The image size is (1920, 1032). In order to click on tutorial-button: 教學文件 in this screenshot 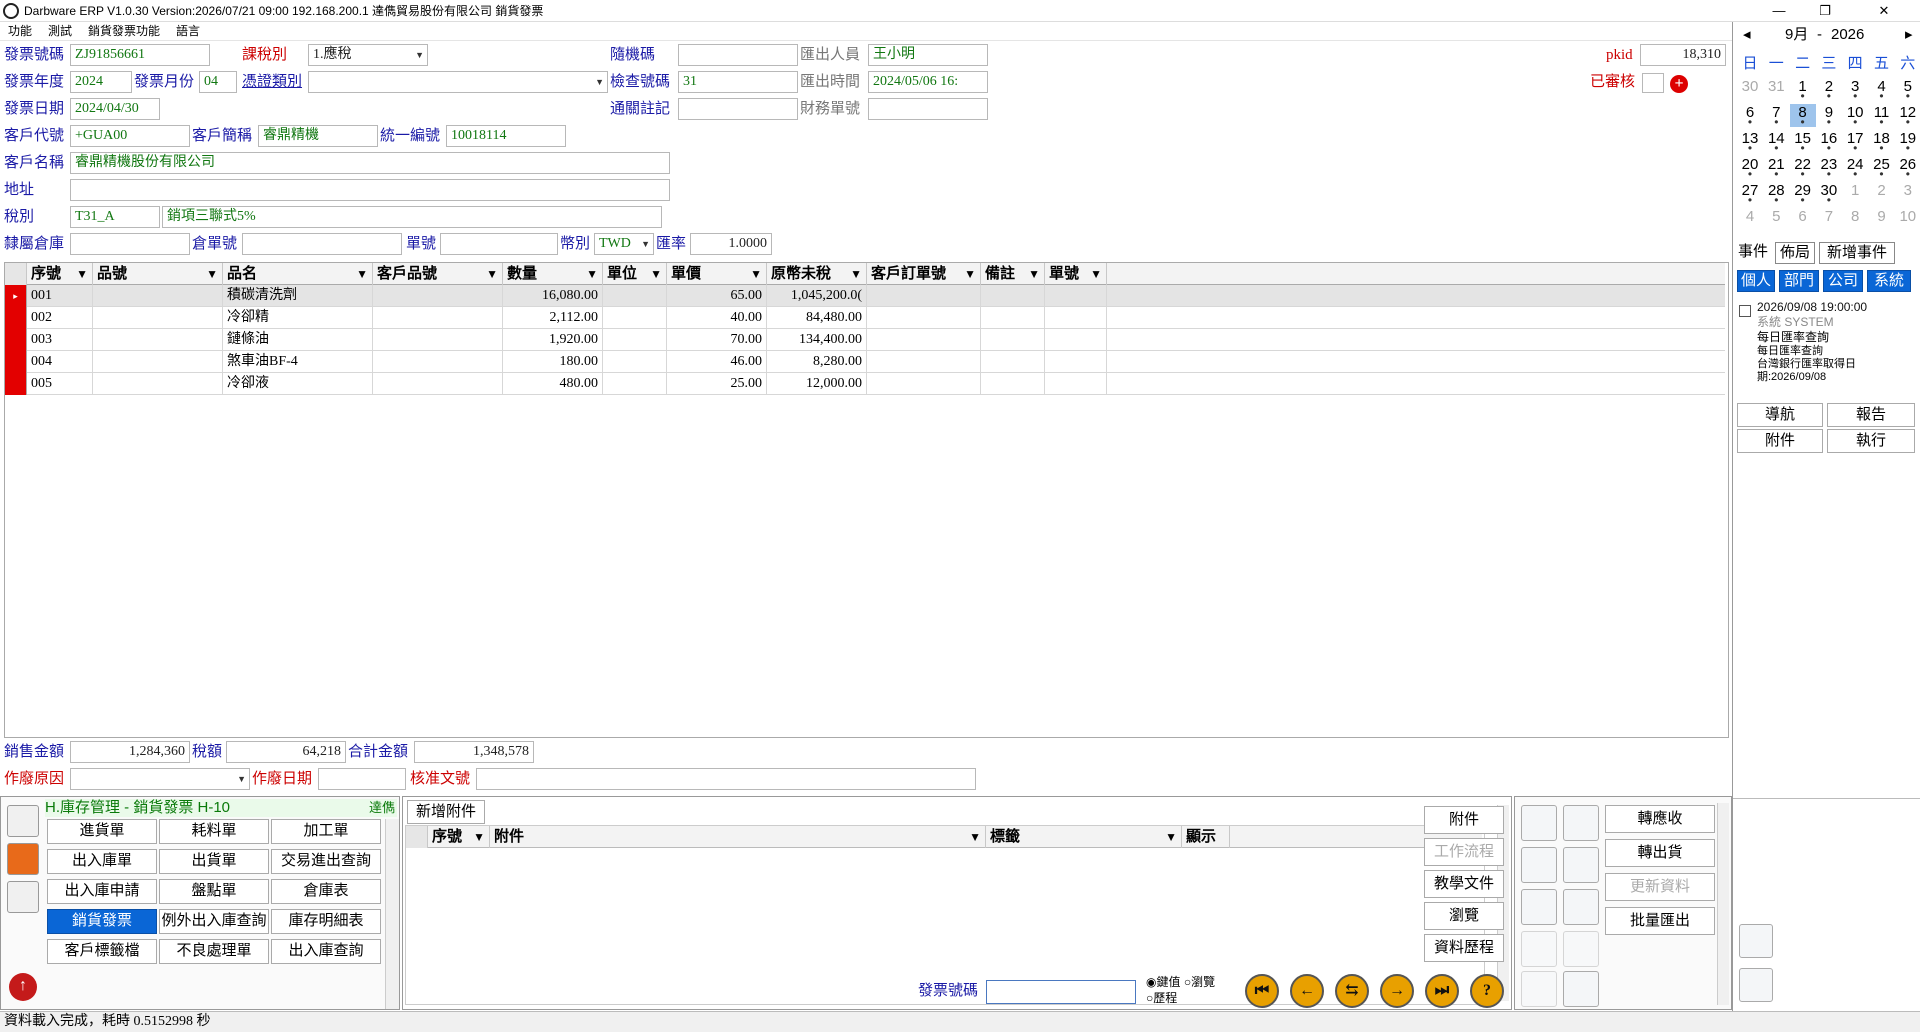, I will do `click(1464, 884)`.